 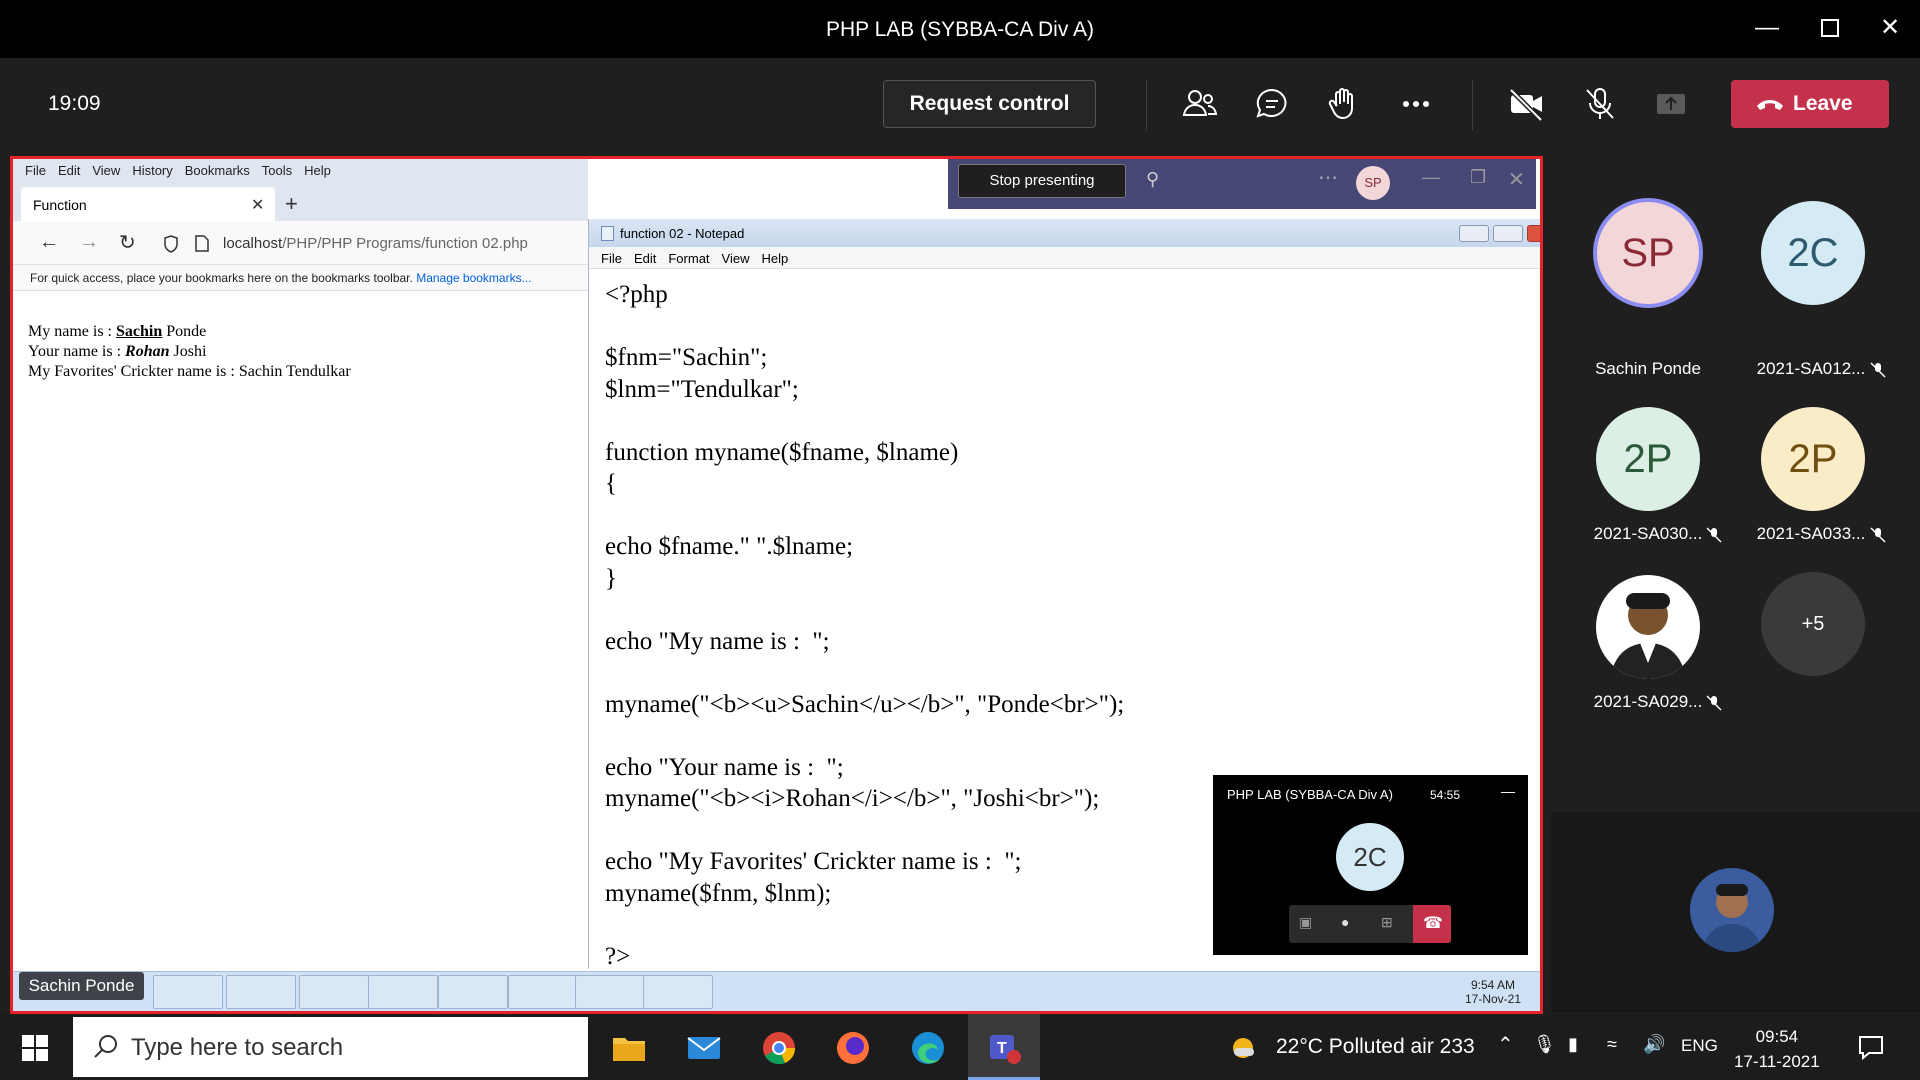 What do you see at coordinates (610, 992) in the screenshot?
I see `firefox-taskbar-button` at bounding box center [610, 992].